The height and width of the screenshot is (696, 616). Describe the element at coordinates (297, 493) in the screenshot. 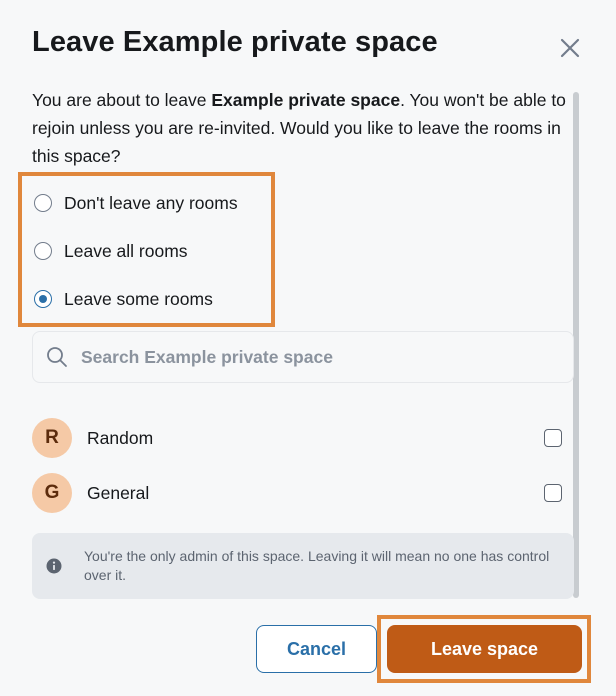

I see `room-item-general: G General` at that location.